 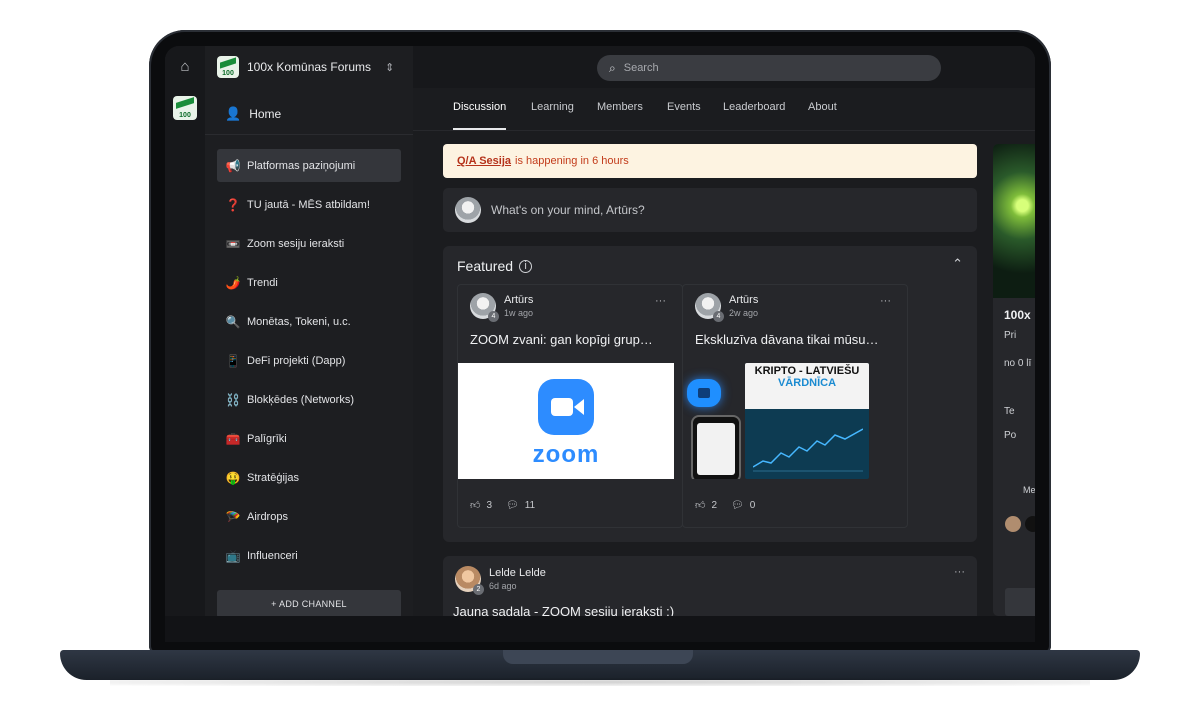 I want to click on tab-members: Members, so click(x=620, y=109).